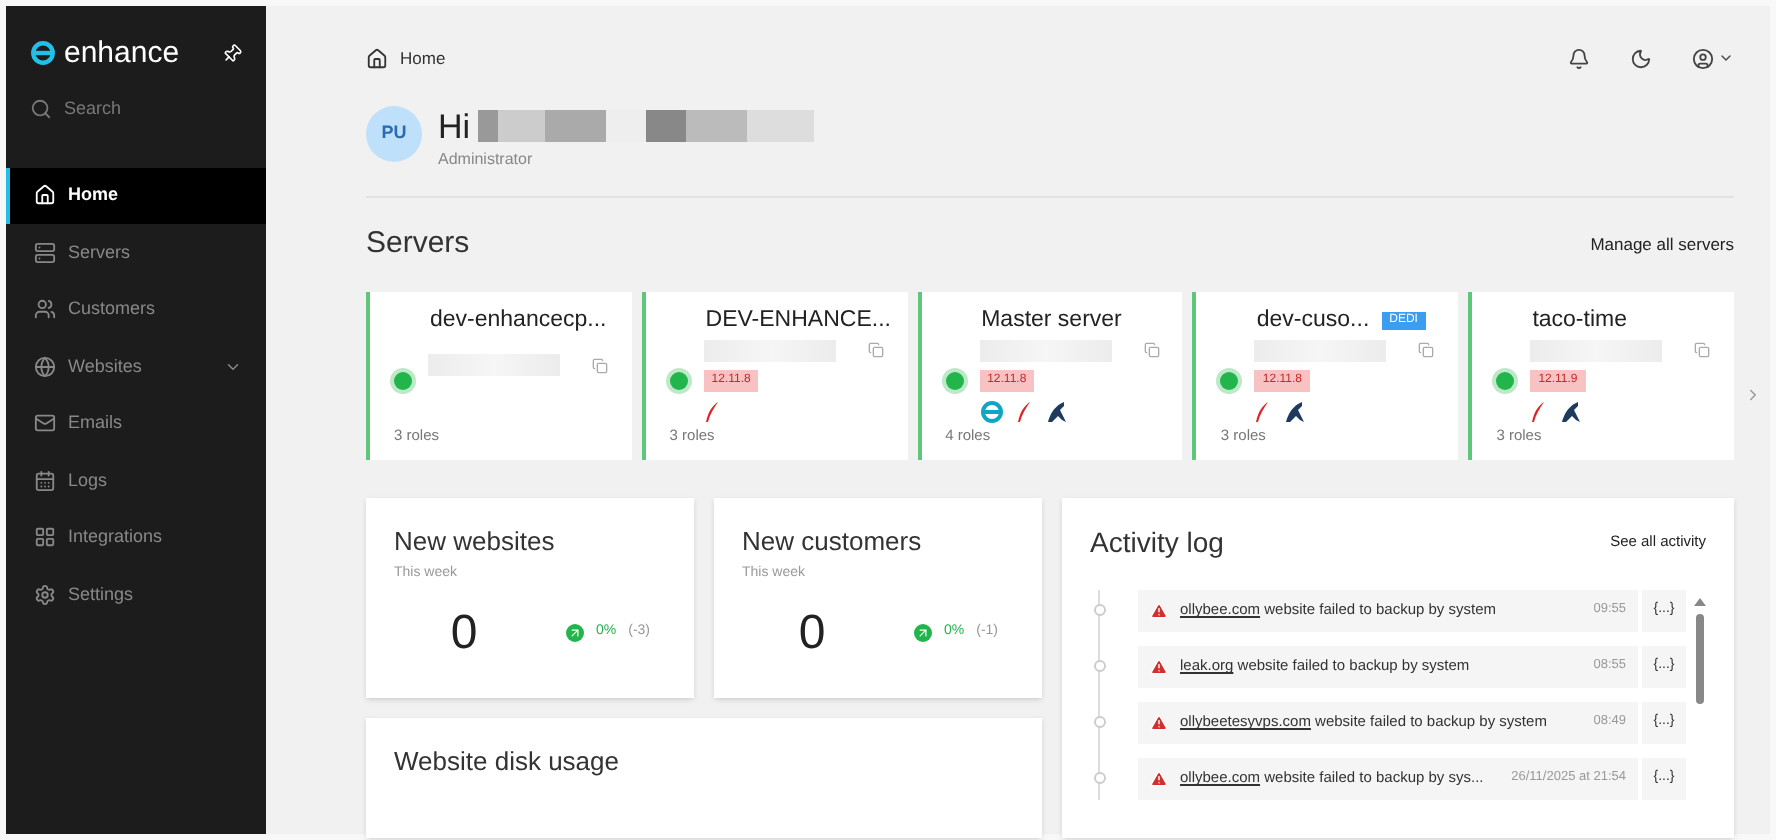 Image resolution: width=1776 pixels, height=840 pixels. Describe the element at coordinates (136, 480) in the screenshot. I see `sidebar-item: Logs` at that location.